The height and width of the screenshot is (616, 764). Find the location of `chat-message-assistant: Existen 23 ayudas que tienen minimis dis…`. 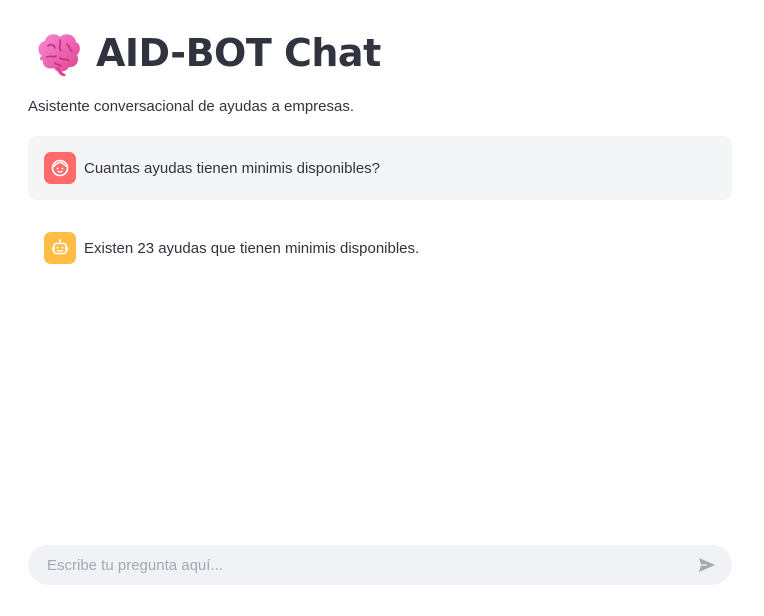

chat-message-assistant: Existen 23 ayudas que tienen minimis dis… is located at coordinates (380, 248).